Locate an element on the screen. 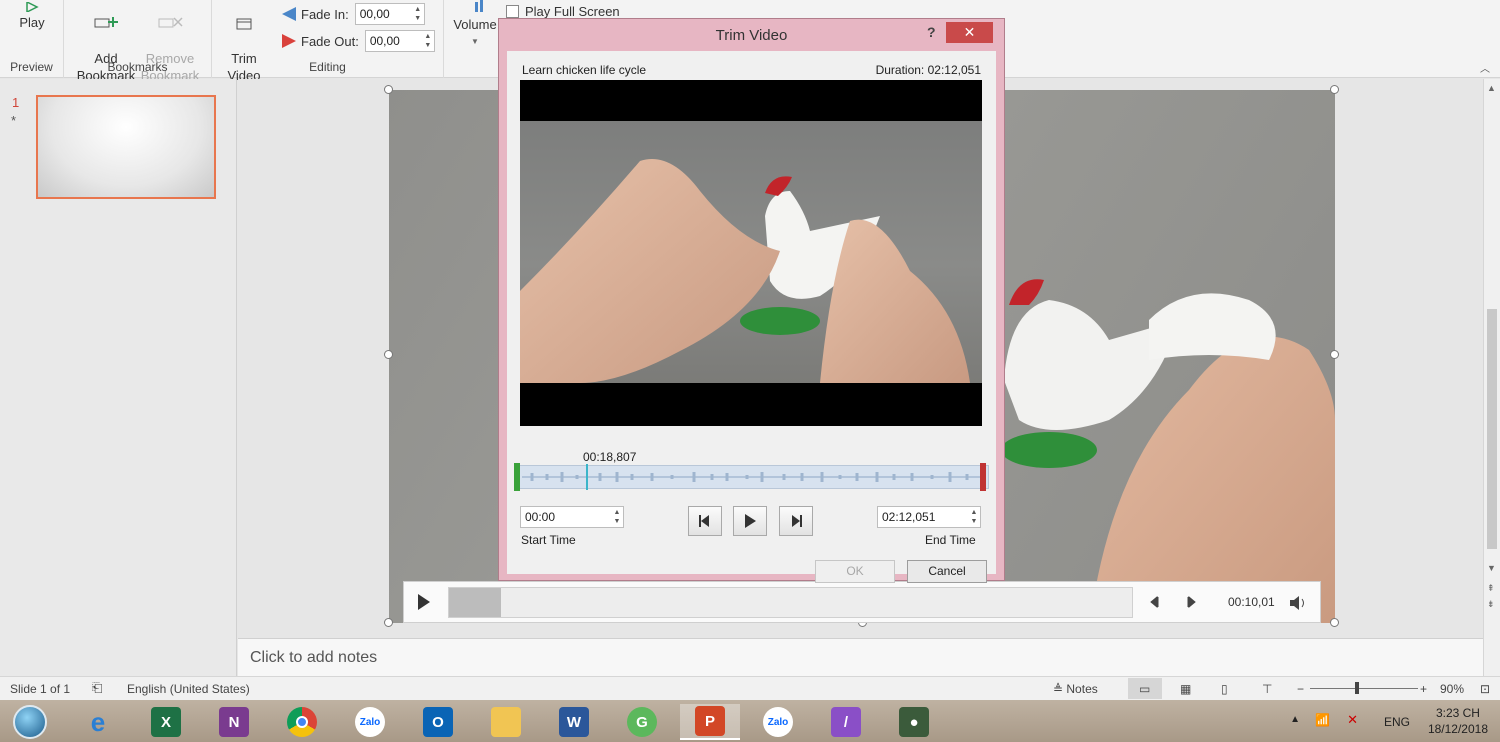  scroll-down-icon: ▼ is located at coordinates (1491, 568).